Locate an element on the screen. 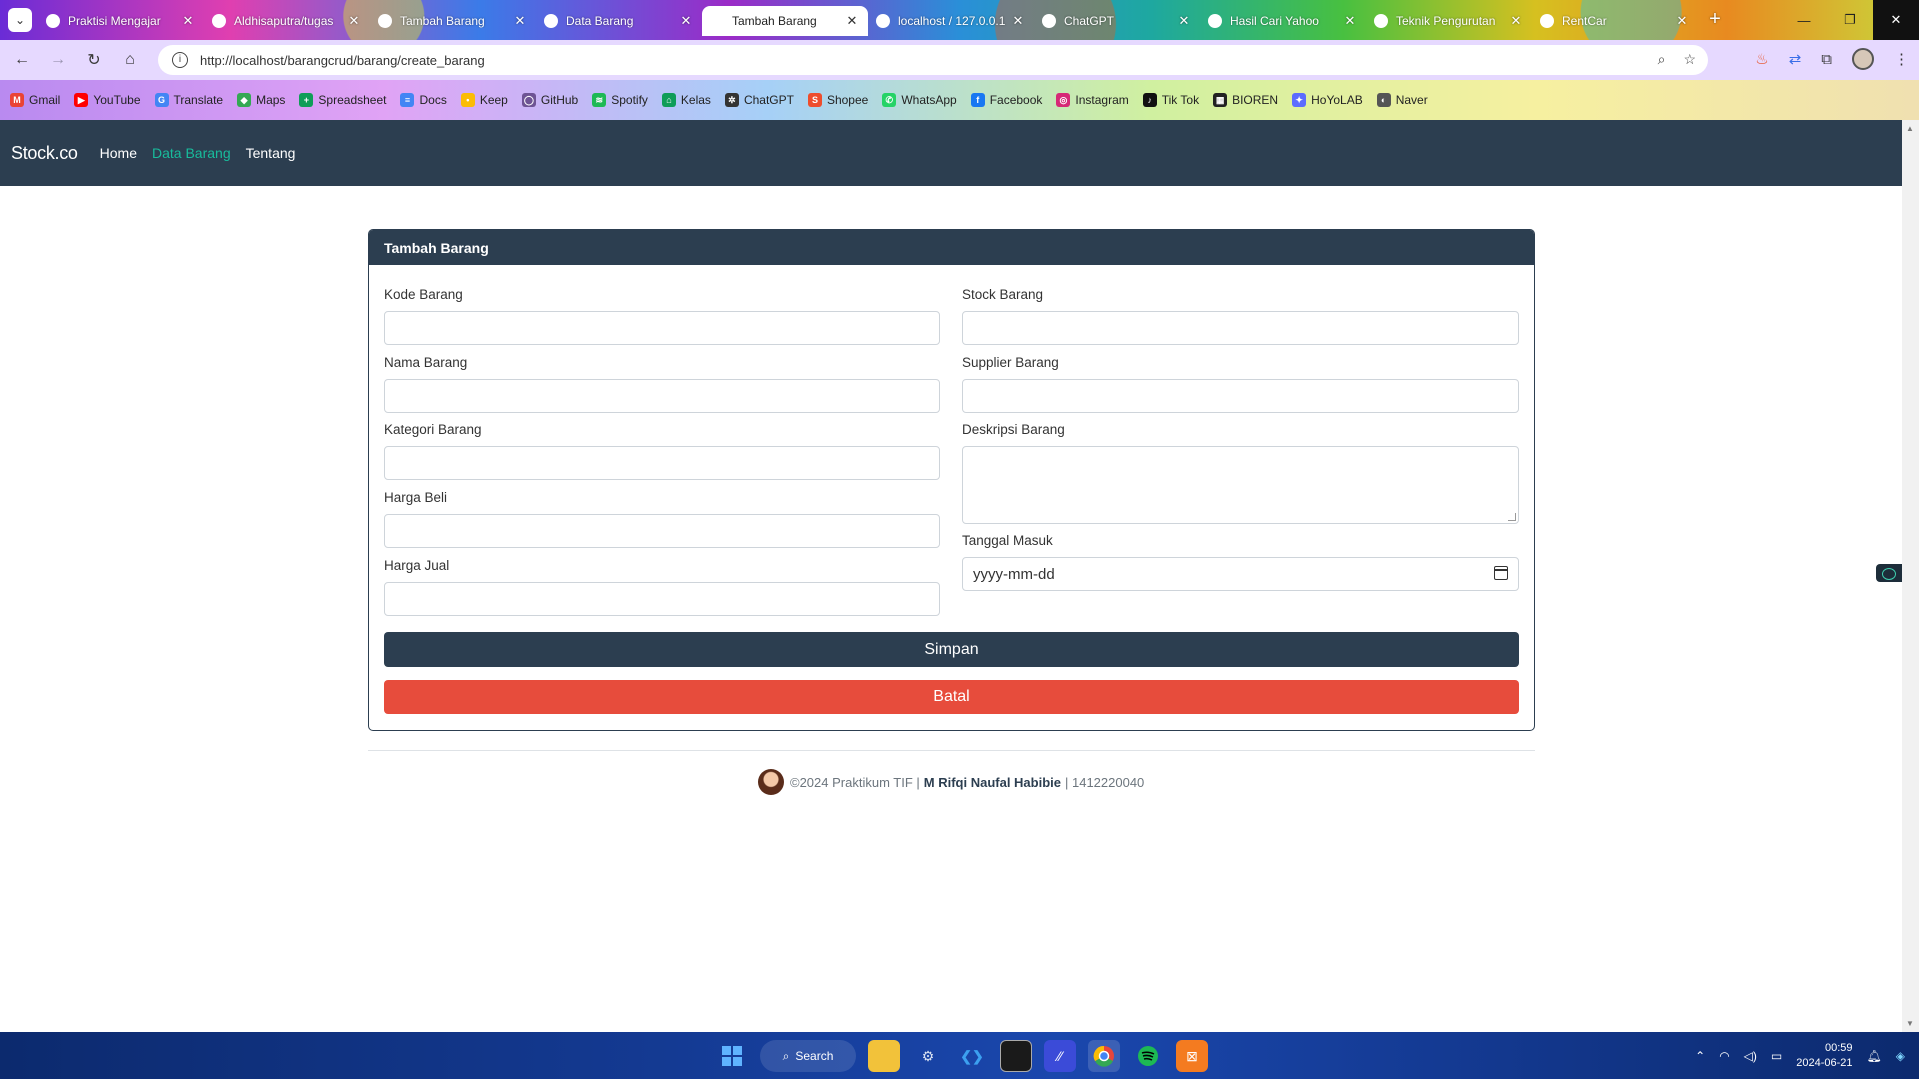 The height and width of the screenshot is (1079, 1919). nama-barang-input is located at coordinates (662, 396).